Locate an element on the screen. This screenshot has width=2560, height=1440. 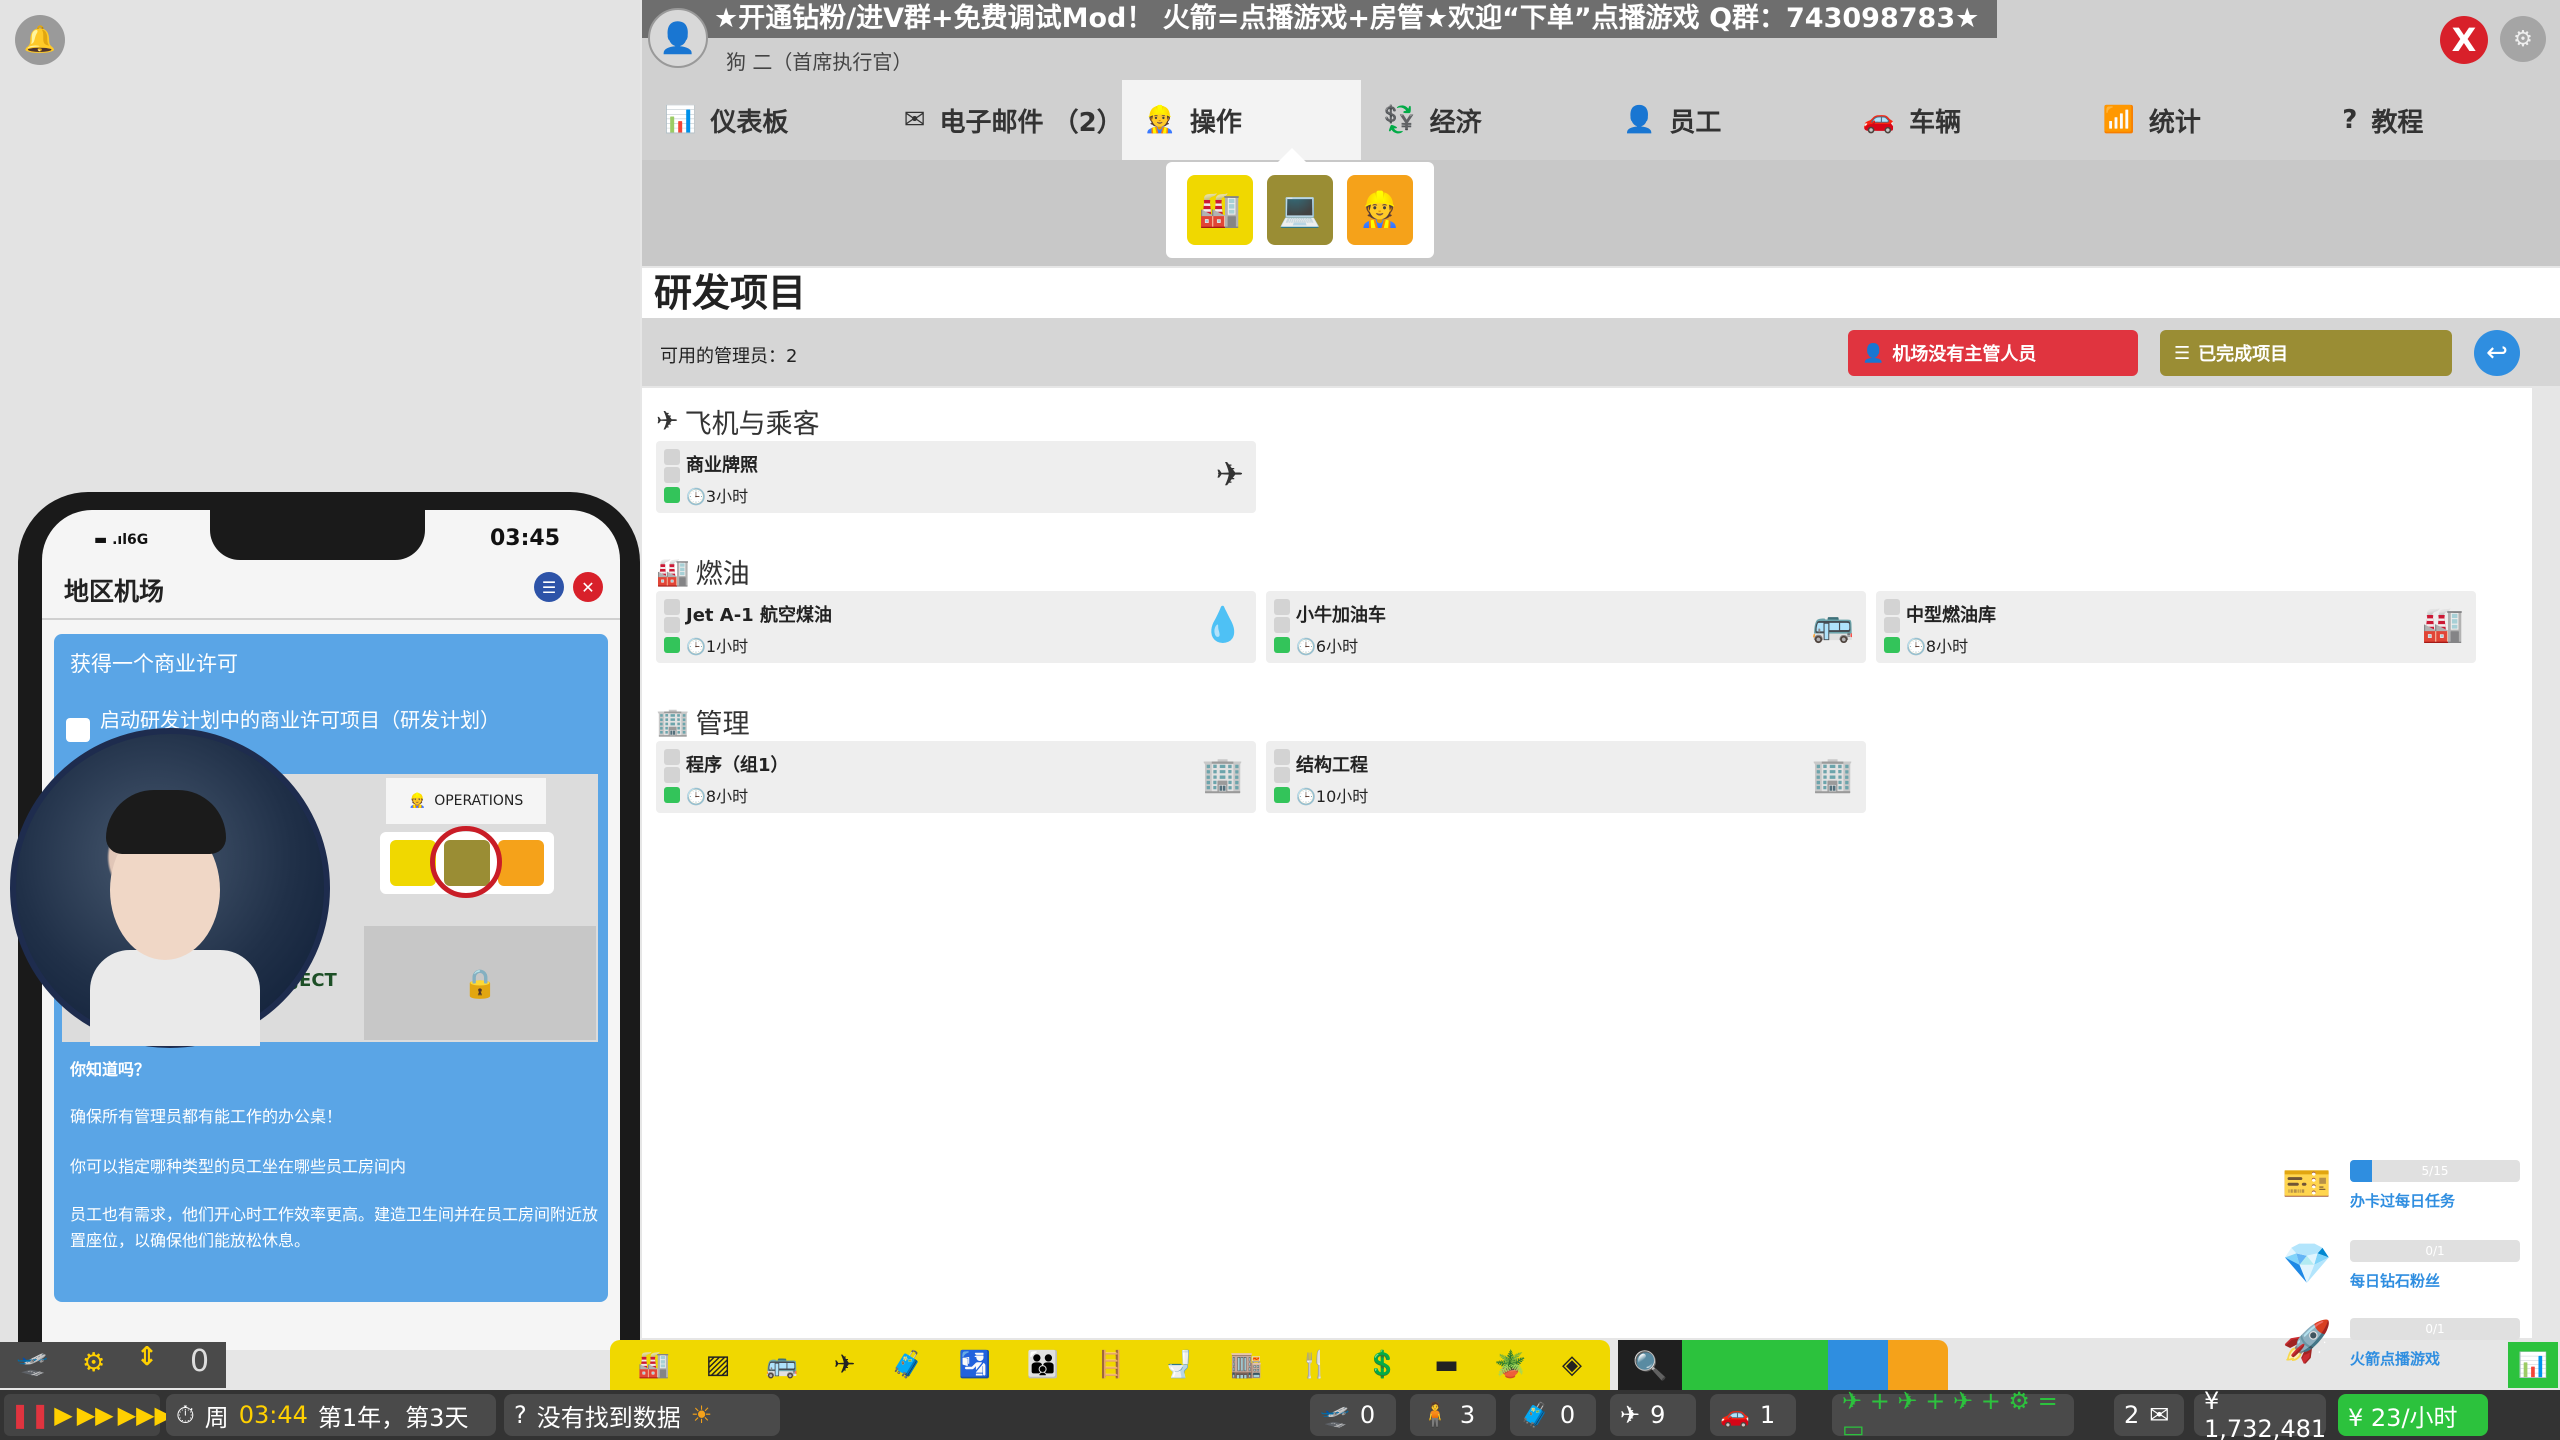
tip-text: 确保所有管理员都有能工作的办公桌！ is located at coordinates (206, 1116).